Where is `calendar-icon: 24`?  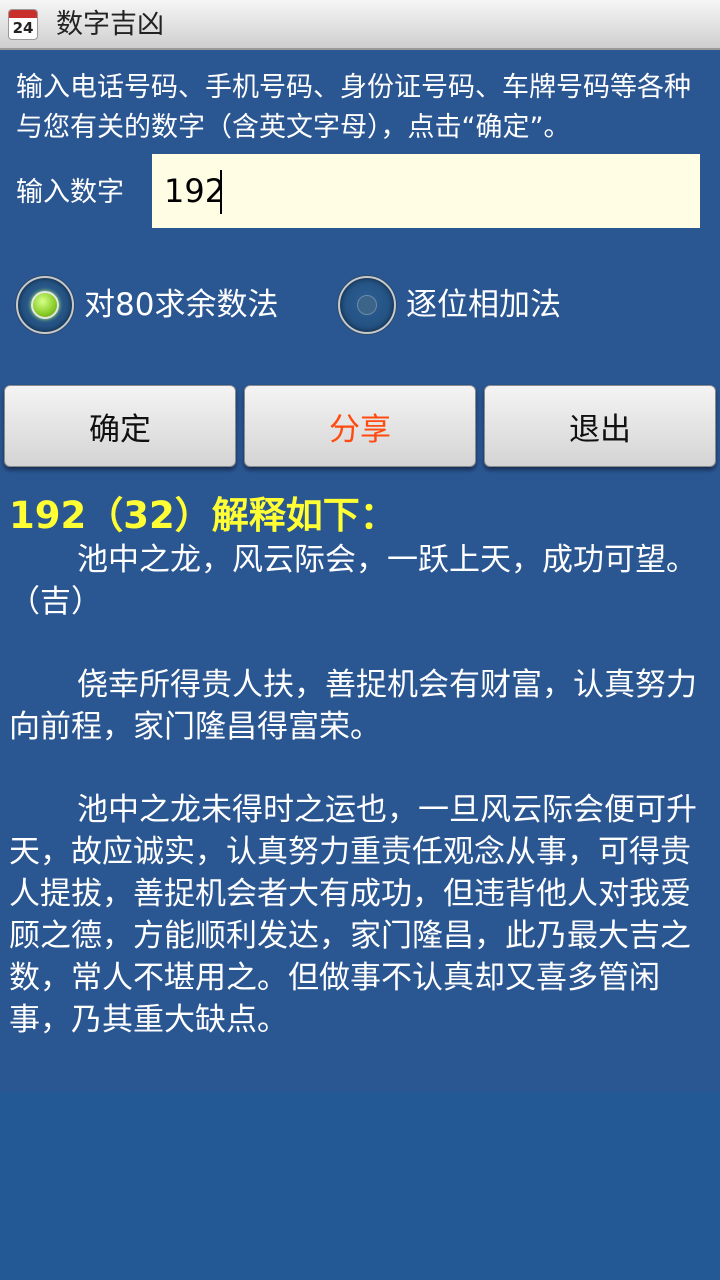
calendar-icon: 24 is located at coordinates (23, 24).